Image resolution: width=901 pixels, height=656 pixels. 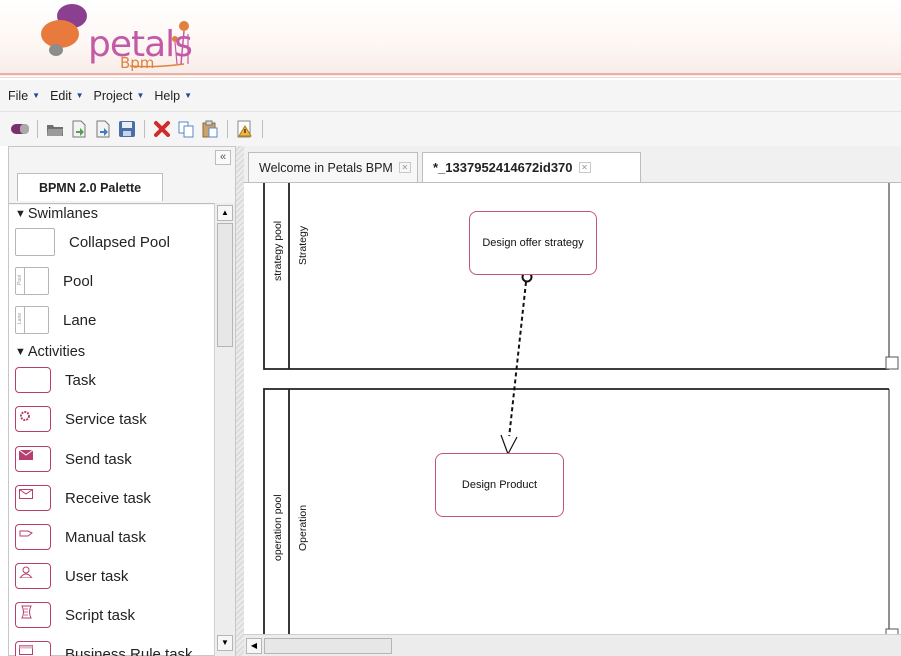 I want to click on palette-item-business-rule-task: Business Rule task, so click(x=104, y=647).